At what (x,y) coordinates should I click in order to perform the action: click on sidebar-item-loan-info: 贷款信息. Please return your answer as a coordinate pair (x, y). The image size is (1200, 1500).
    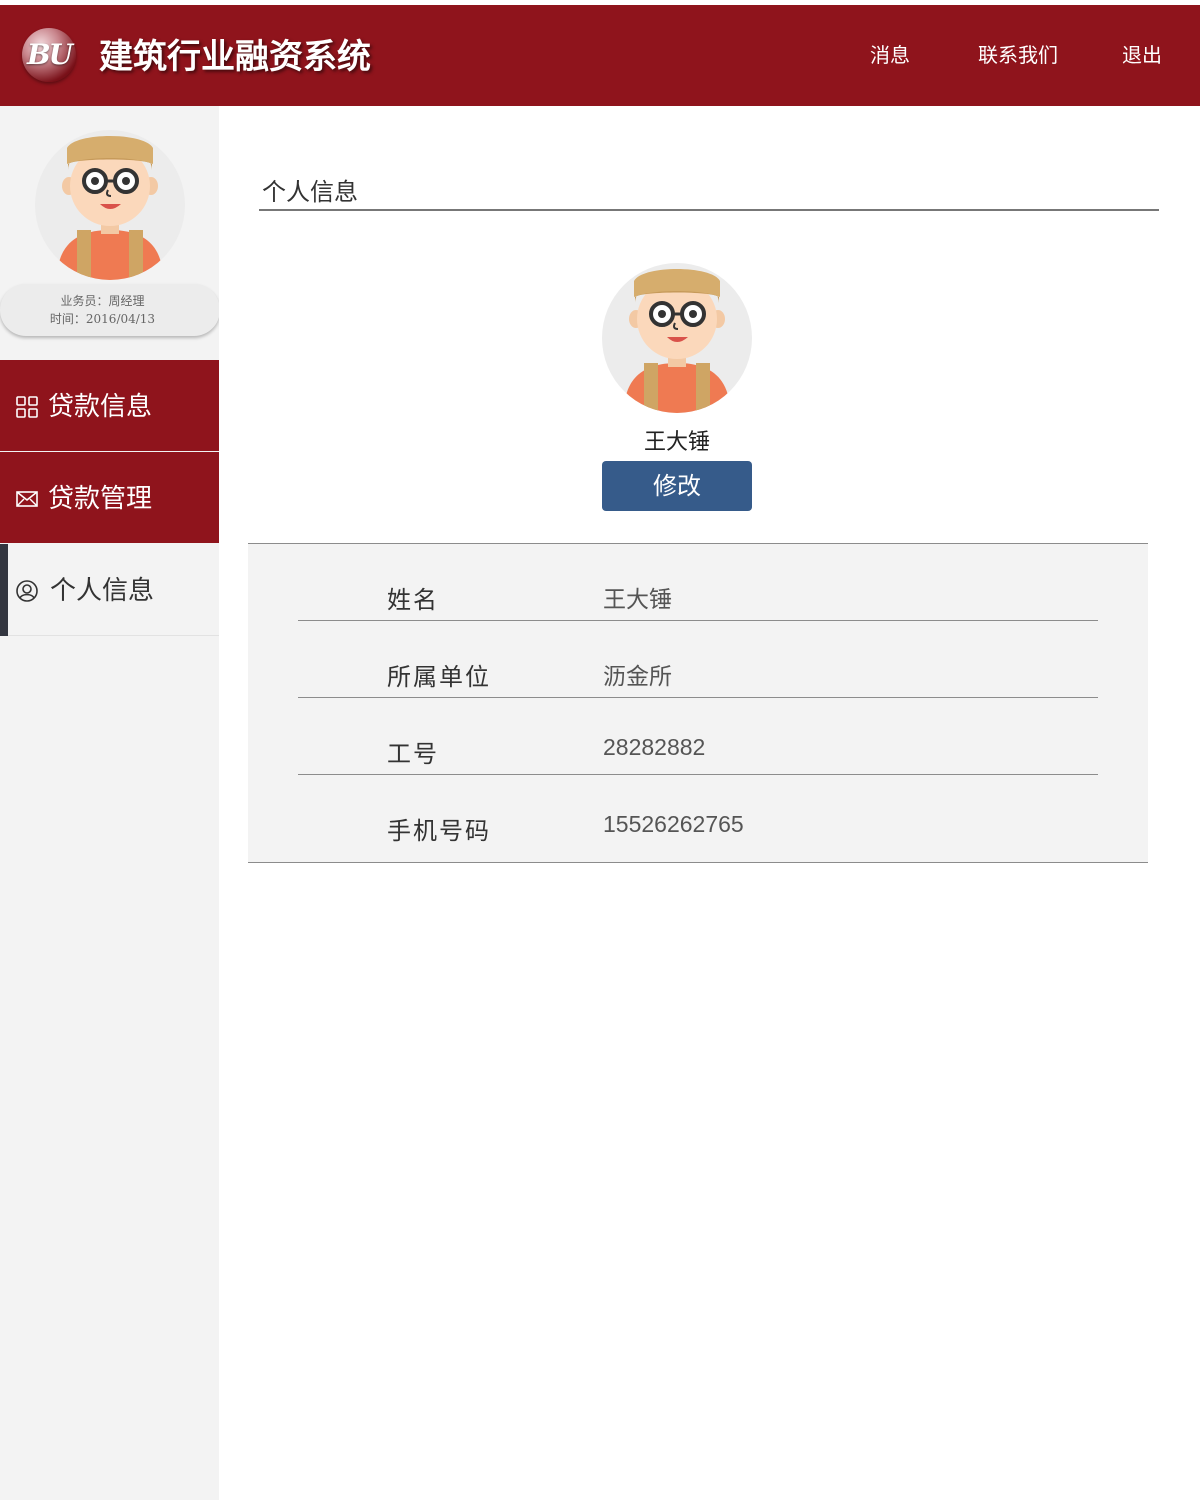
    Looking at the image, I should click on (109, 405).